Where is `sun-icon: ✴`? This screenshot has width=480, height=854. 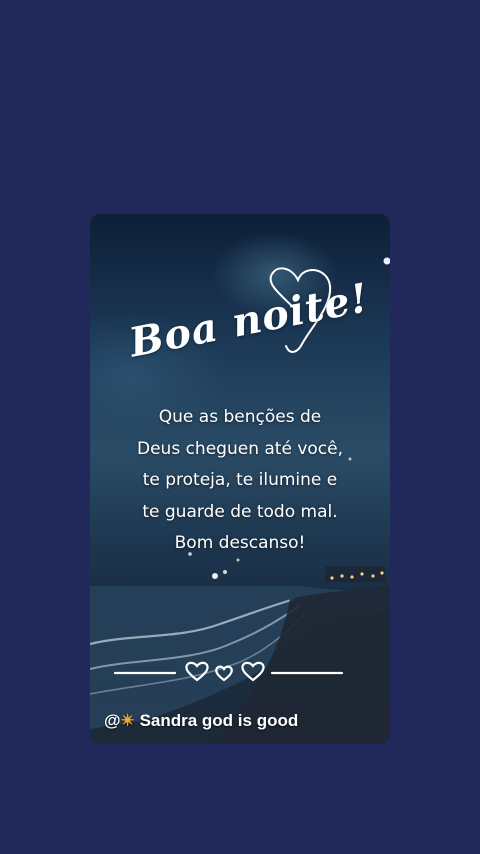 sun-icon: ✴ is located at coordinates (127, 720).